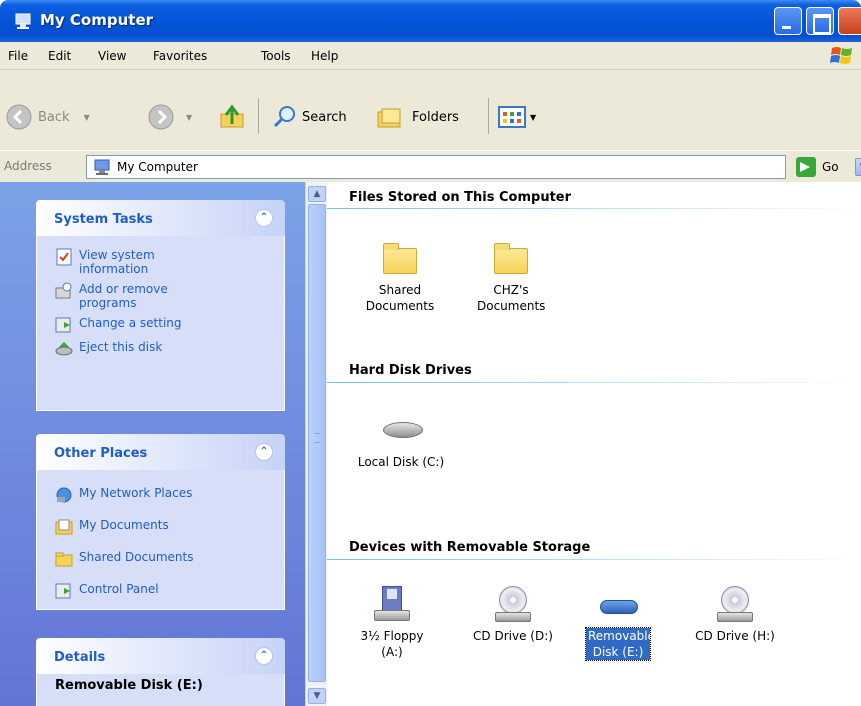 The width and height of the screenshot is (861, 706). I want to click on system-tasks-title: System Tasks, so click(103, 219).